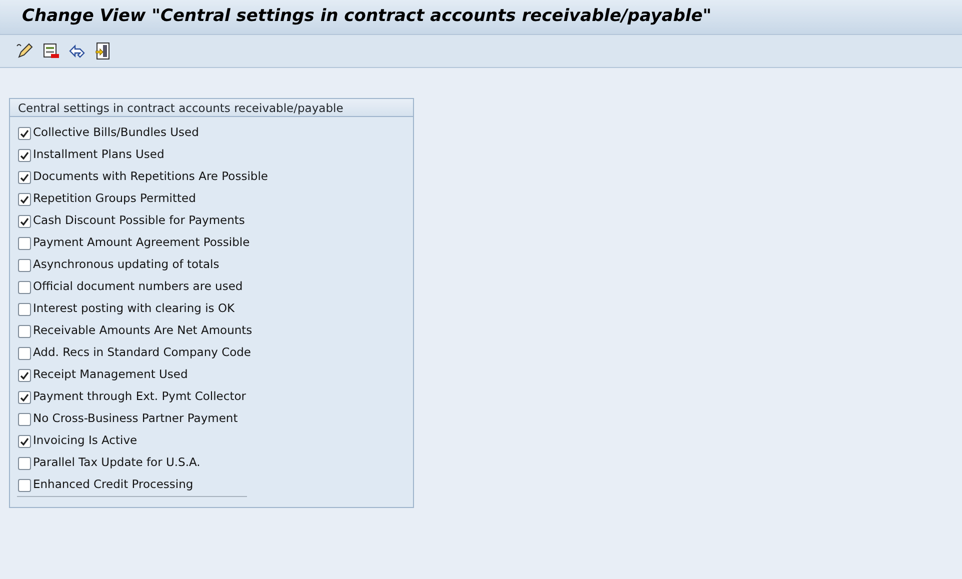 This screenshot has width=962, height=579. What do you see at coordinates (138, 287) in the screenshot?
I see `checkbox-label: Official document numbers are used` at bounding box center [138, 287].